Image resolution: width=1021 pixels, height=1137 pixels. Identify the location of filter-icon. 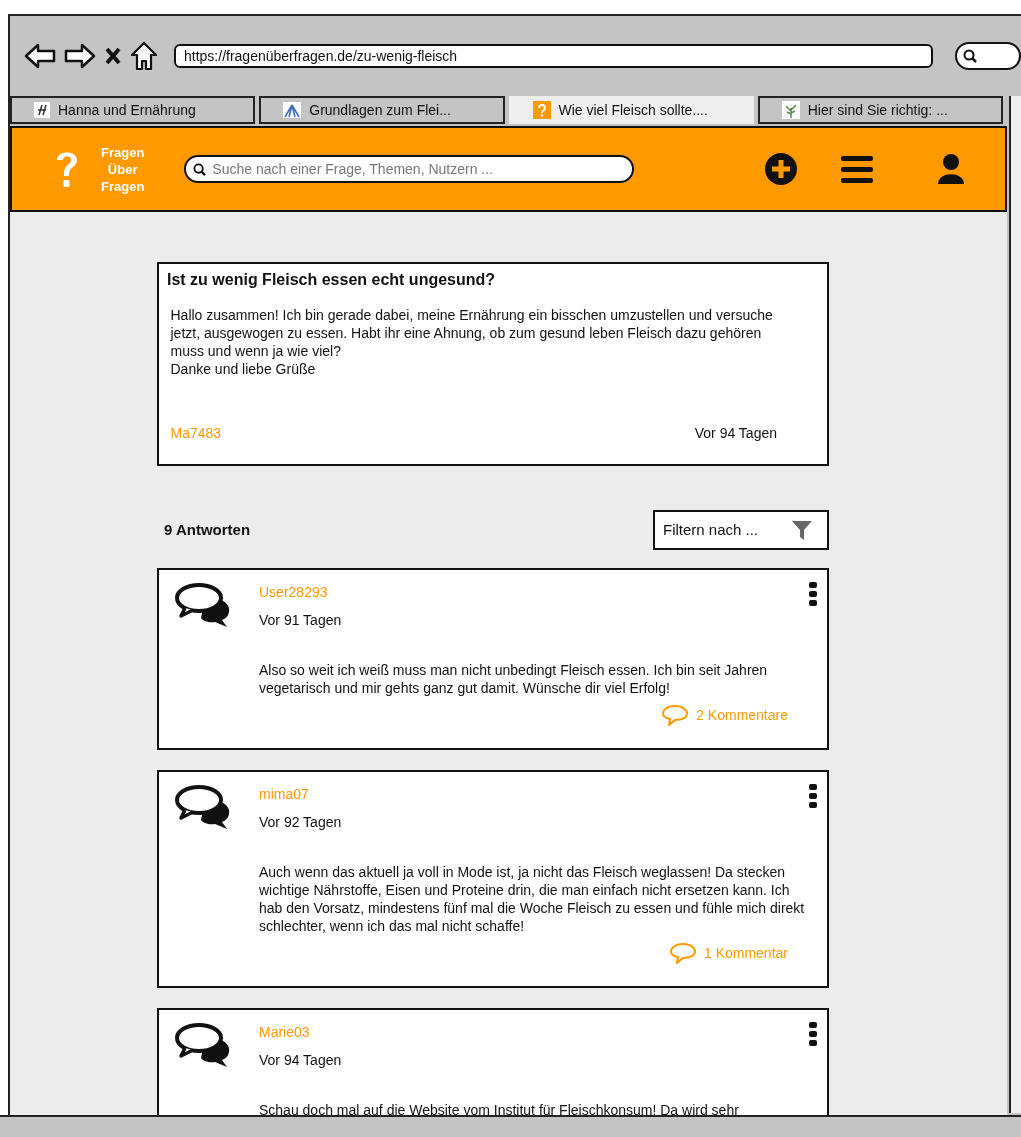
(802, 530).